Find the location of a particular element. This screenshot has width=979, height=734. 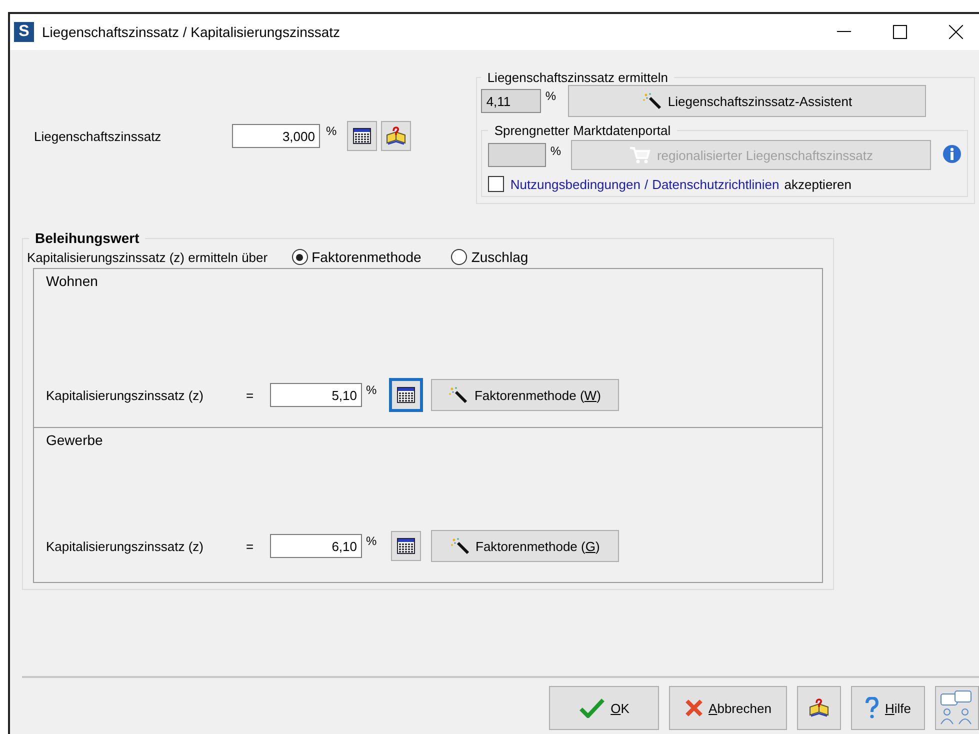

privacy-link: Datenschutzrichtlinien is located at coordinates (716, 184).